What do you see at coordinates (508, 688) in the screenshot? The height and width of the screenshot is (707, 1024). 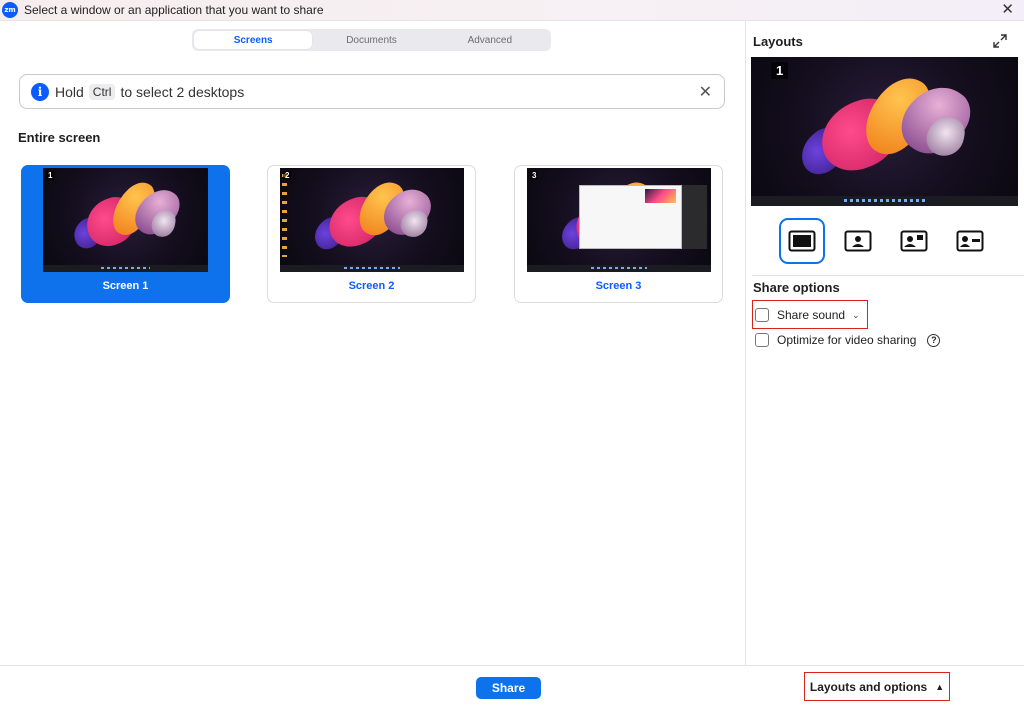 I see `share-button: Share` at bounding box center [508, 688].